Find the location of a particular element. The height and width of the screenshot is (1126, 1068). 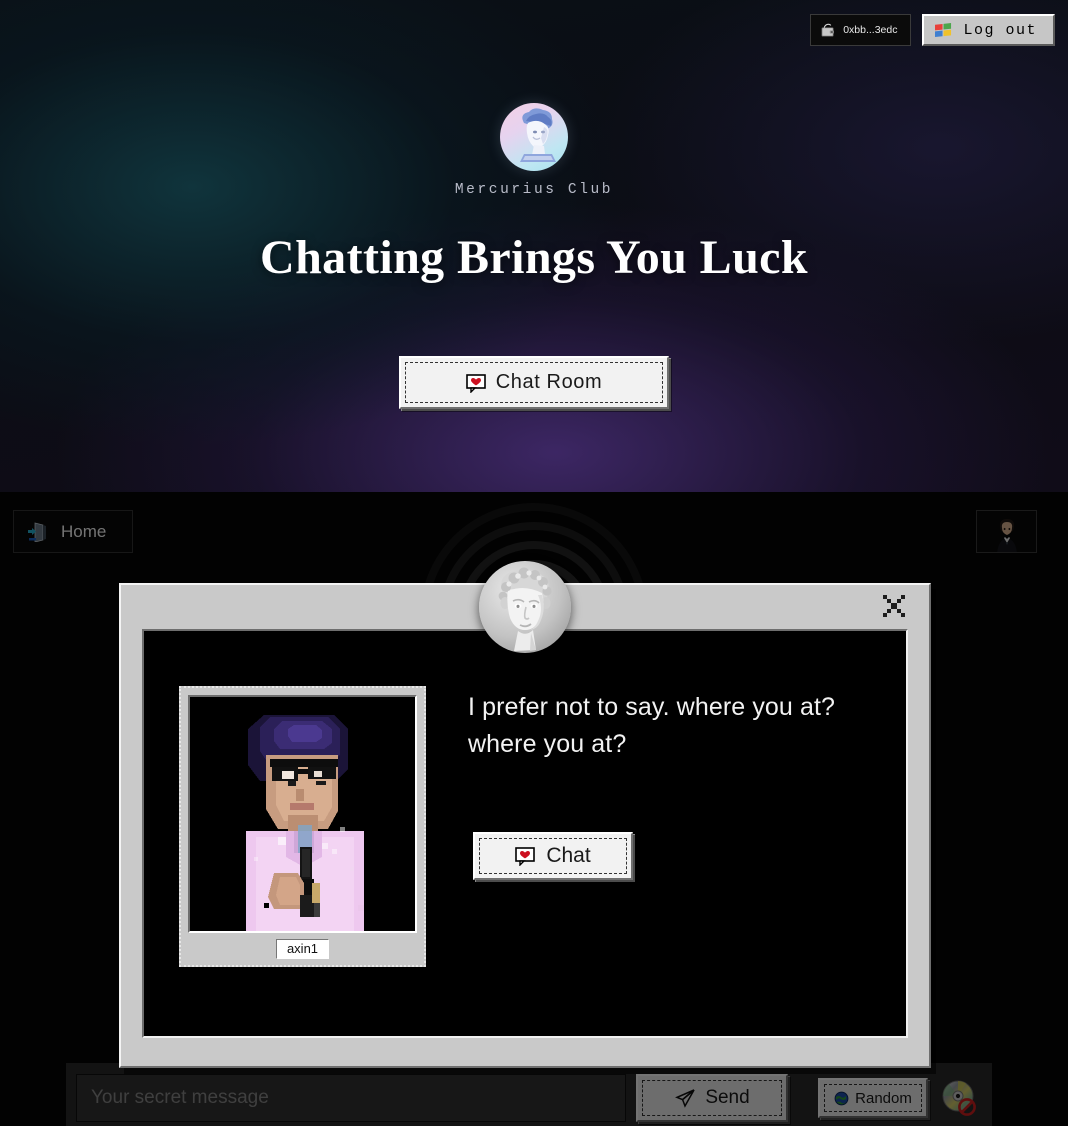

chat-button: Chat is located at coordinates (553, 856).